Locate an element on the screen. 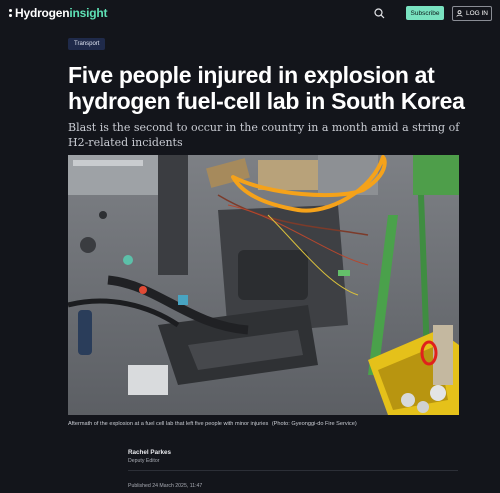  subscribe-button: Subscribe is located at coordinates (425, 13).